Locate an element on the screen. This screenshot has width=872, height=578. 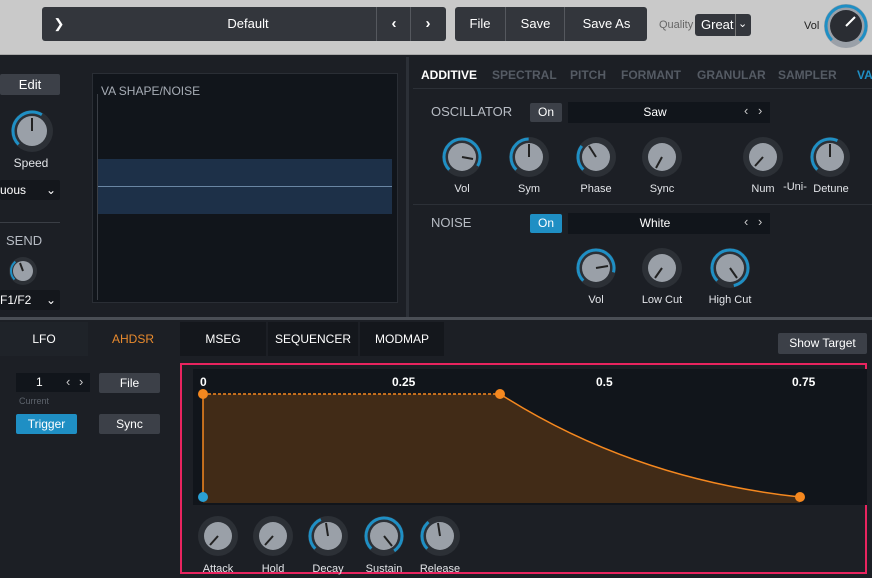
osc-sym-knob is located at coordinates (529, 157).